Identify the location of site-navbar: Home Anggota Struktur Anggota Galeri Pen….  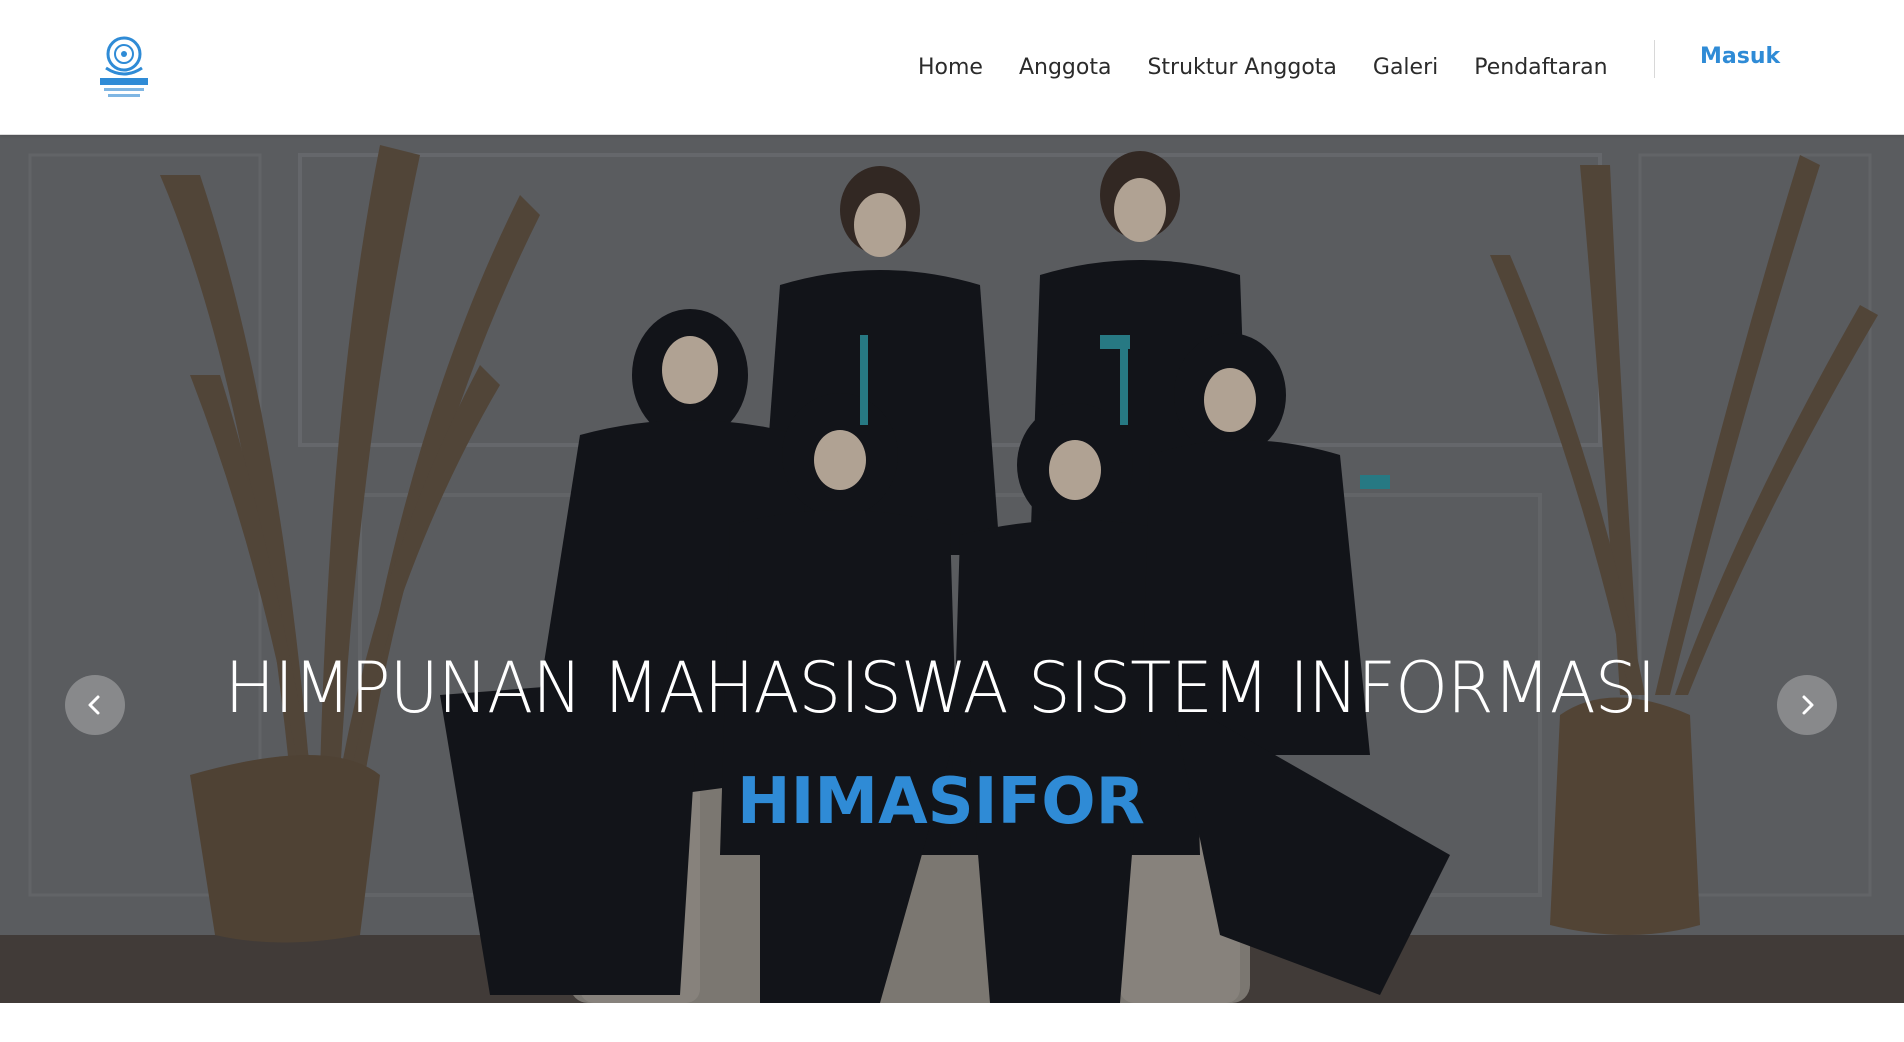
(952, 67).